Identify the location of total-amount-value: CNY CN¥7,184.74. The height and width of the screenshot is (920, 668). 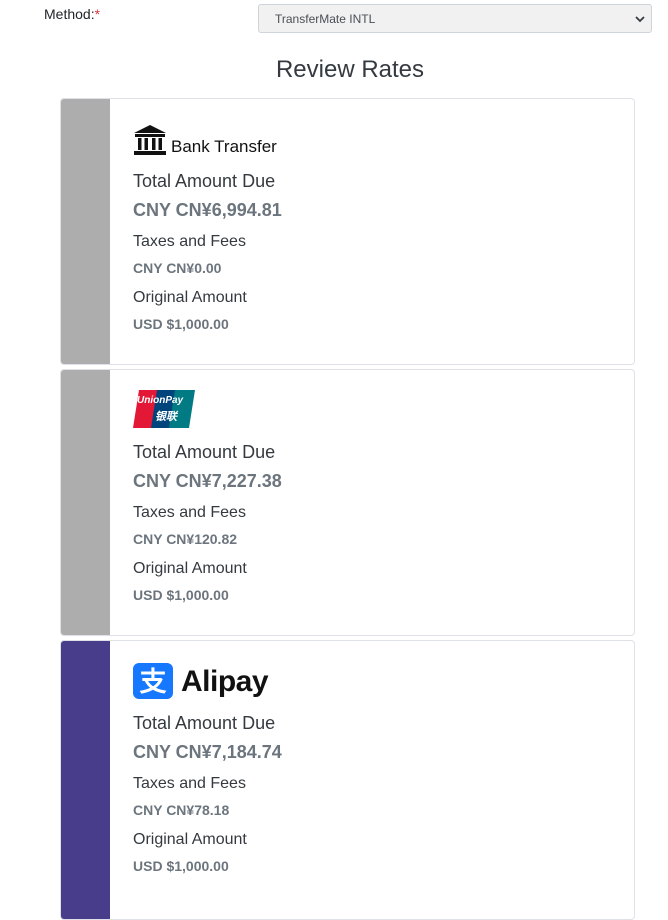
(207, 752).